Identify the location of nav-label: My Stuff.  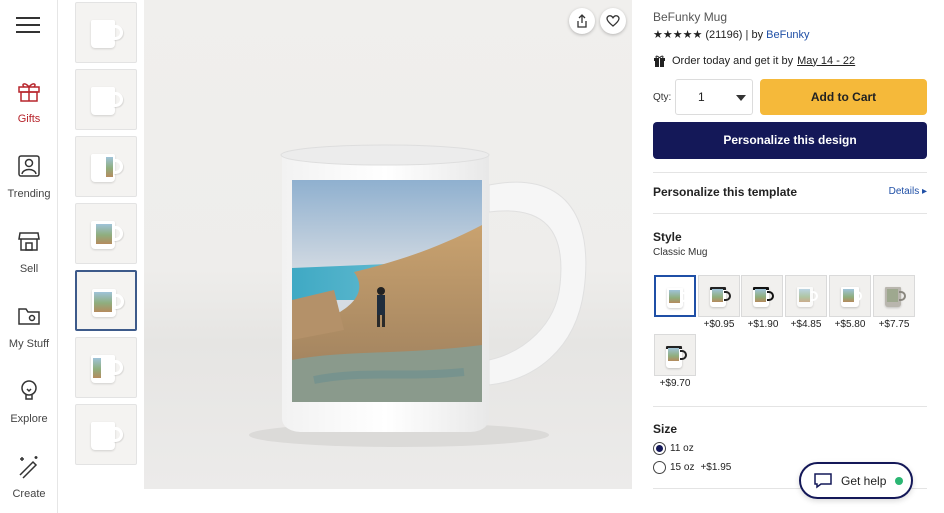
(29, 344).